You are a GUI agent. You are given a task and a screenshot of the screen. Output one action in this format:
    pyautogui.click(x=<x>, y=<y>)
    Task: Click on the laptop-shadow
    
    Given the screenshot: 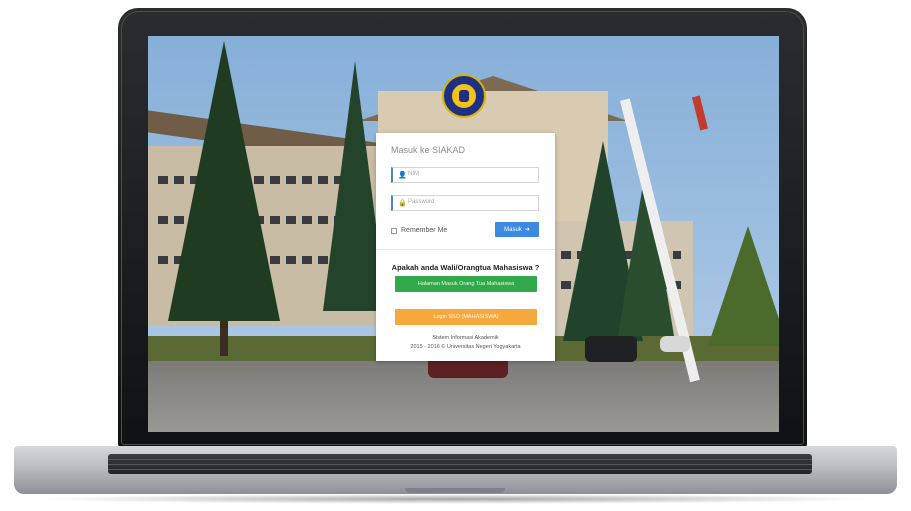 What is the action you would take?
    pyautogui.click(x=455, y=499)
    